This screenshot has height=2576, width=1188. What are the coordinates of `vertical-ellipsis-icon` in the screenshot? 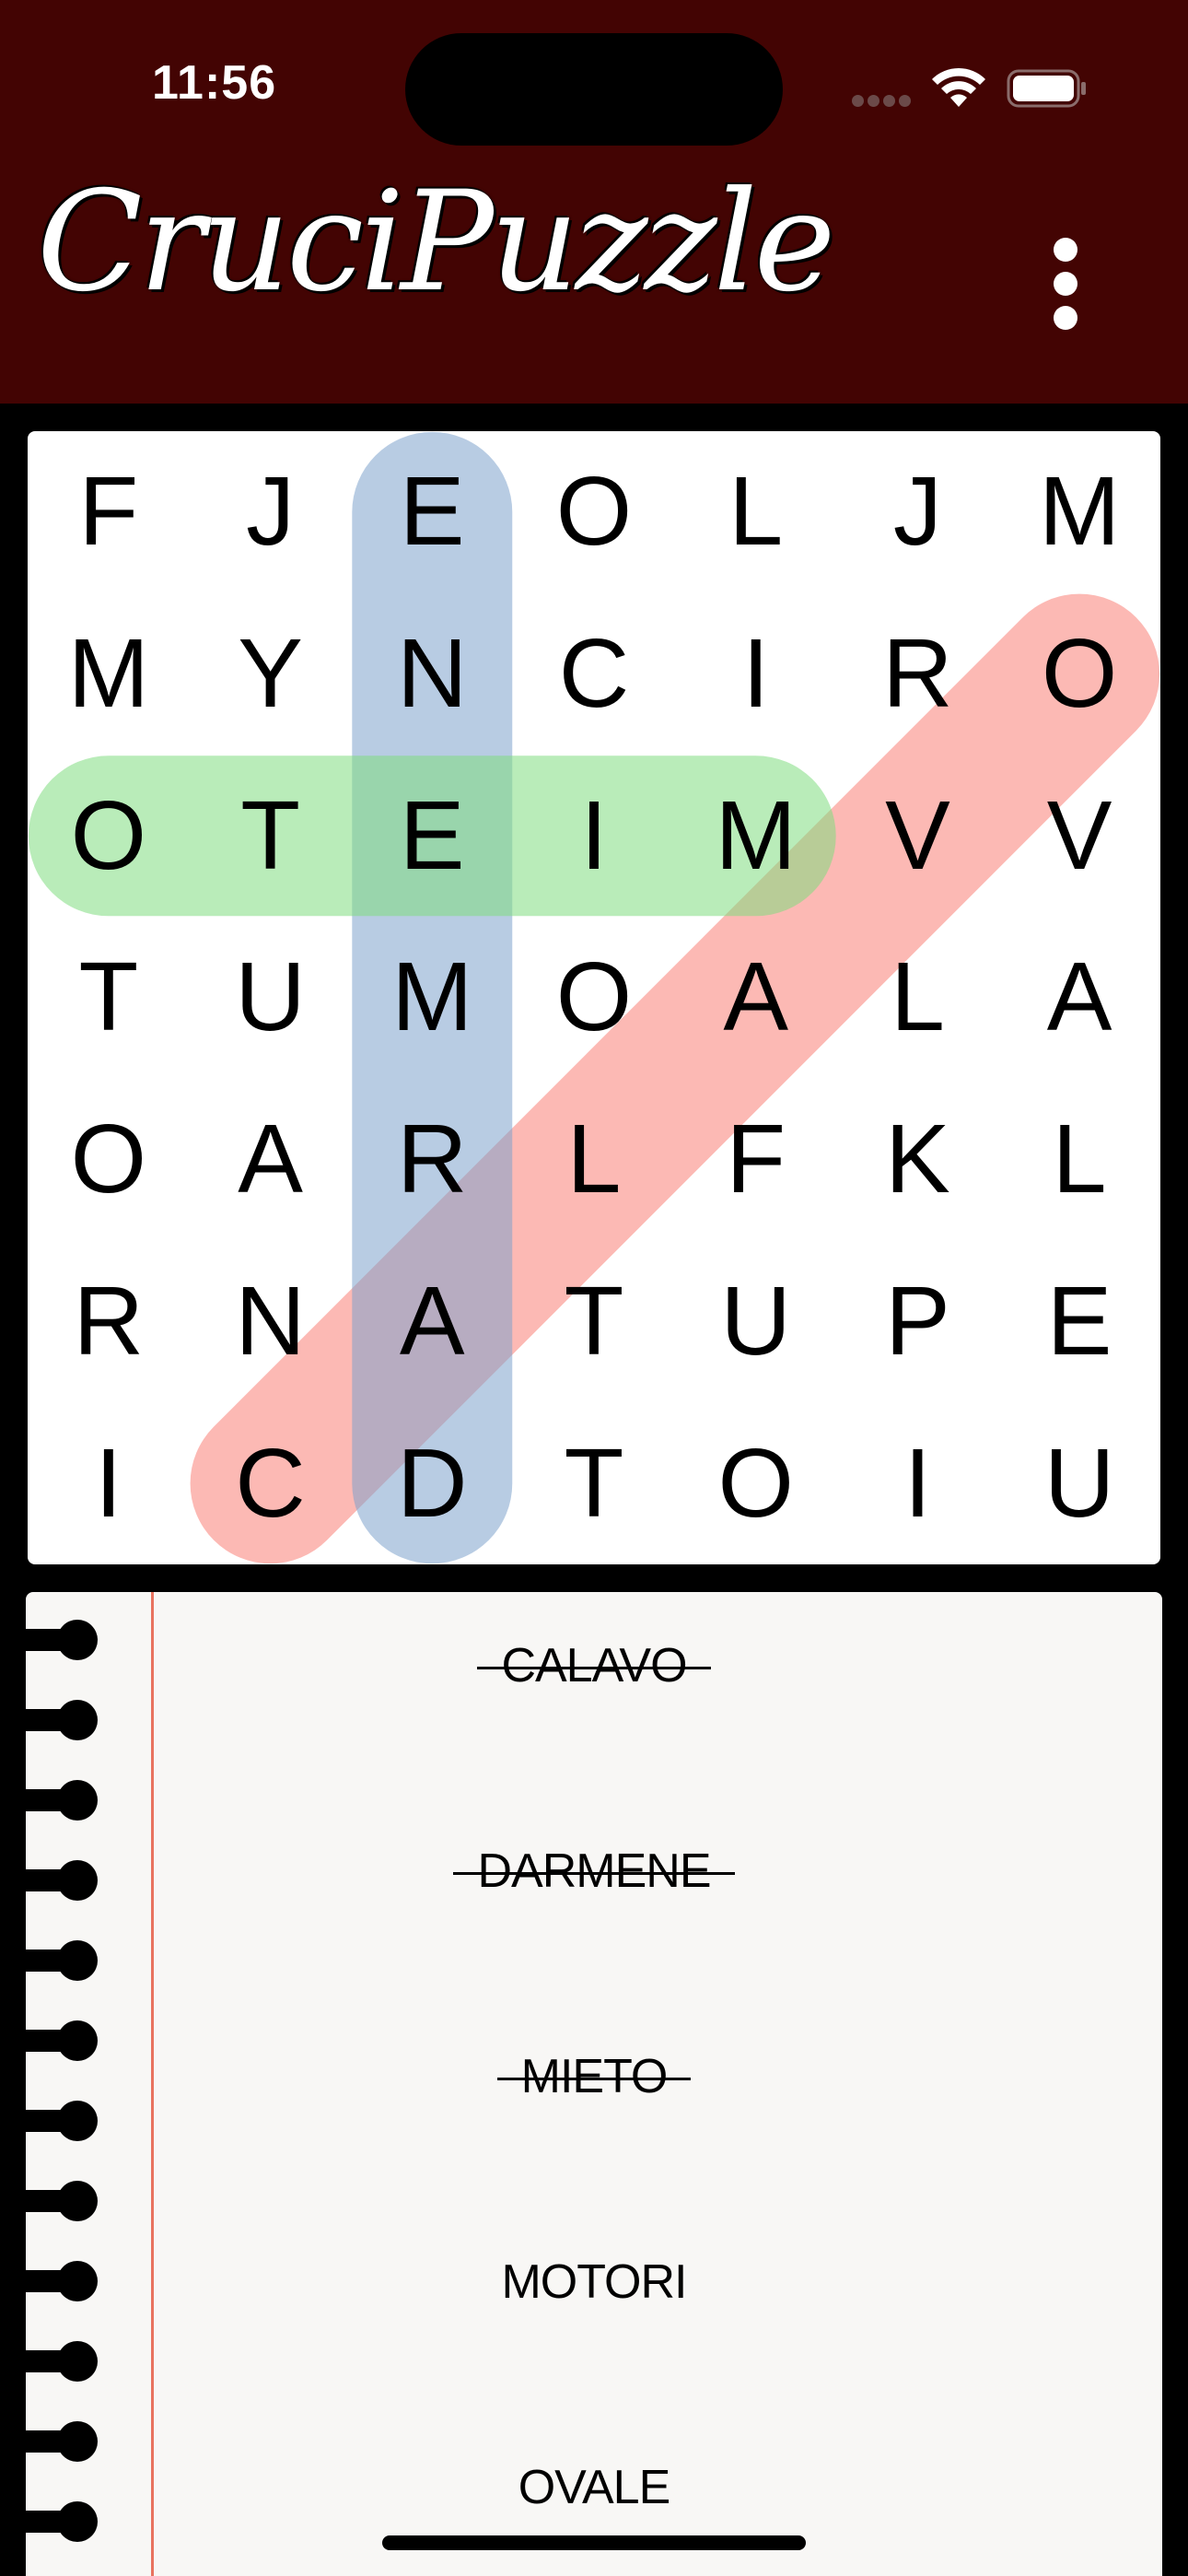 It's located at (1065, 250).